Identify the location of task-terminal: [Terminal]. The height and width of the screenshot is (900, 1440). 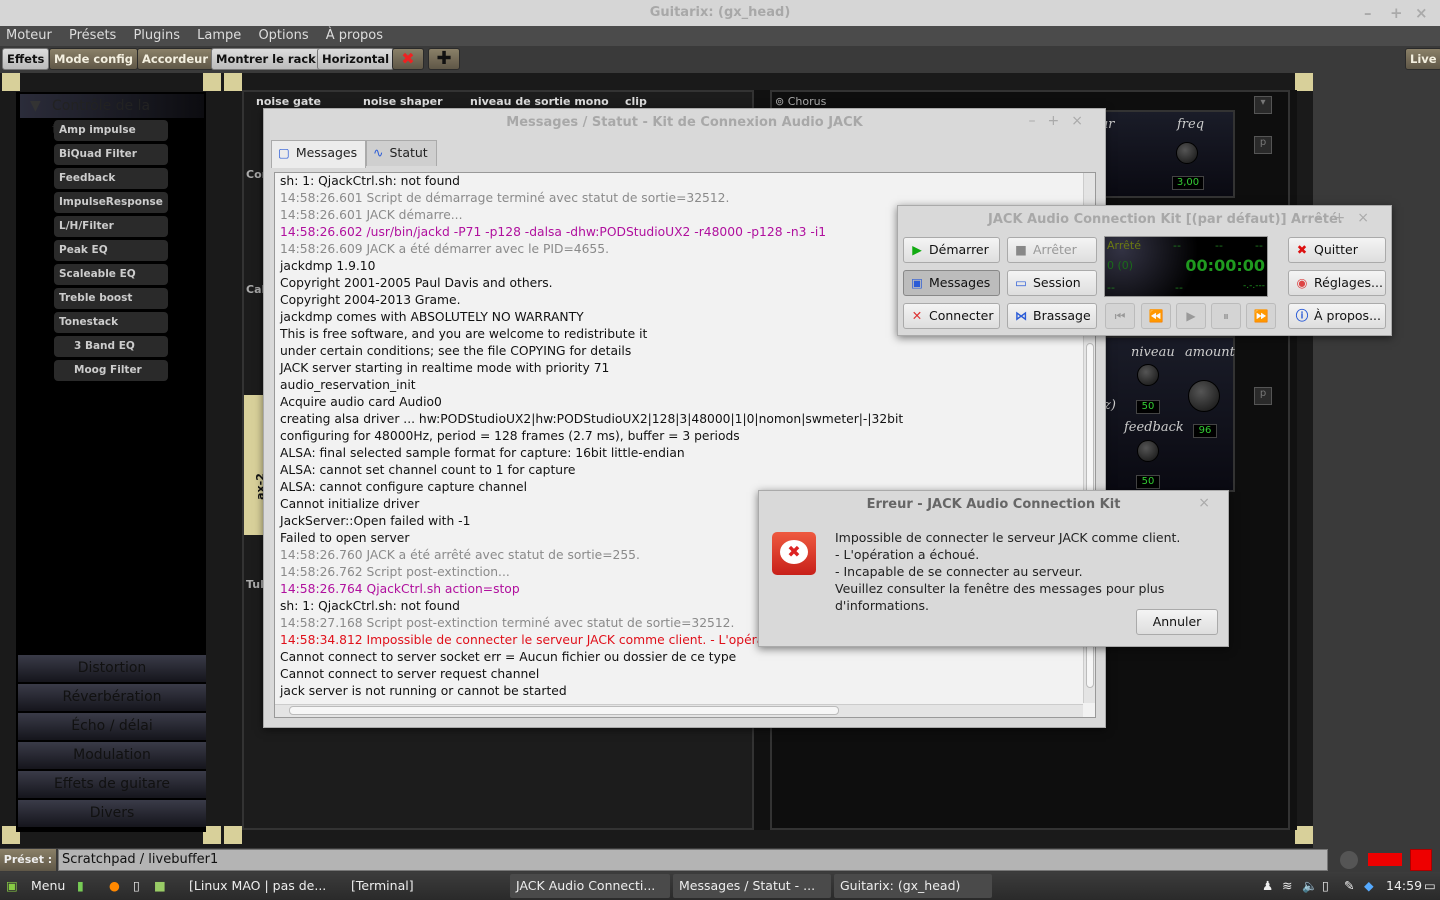
(425, 886).